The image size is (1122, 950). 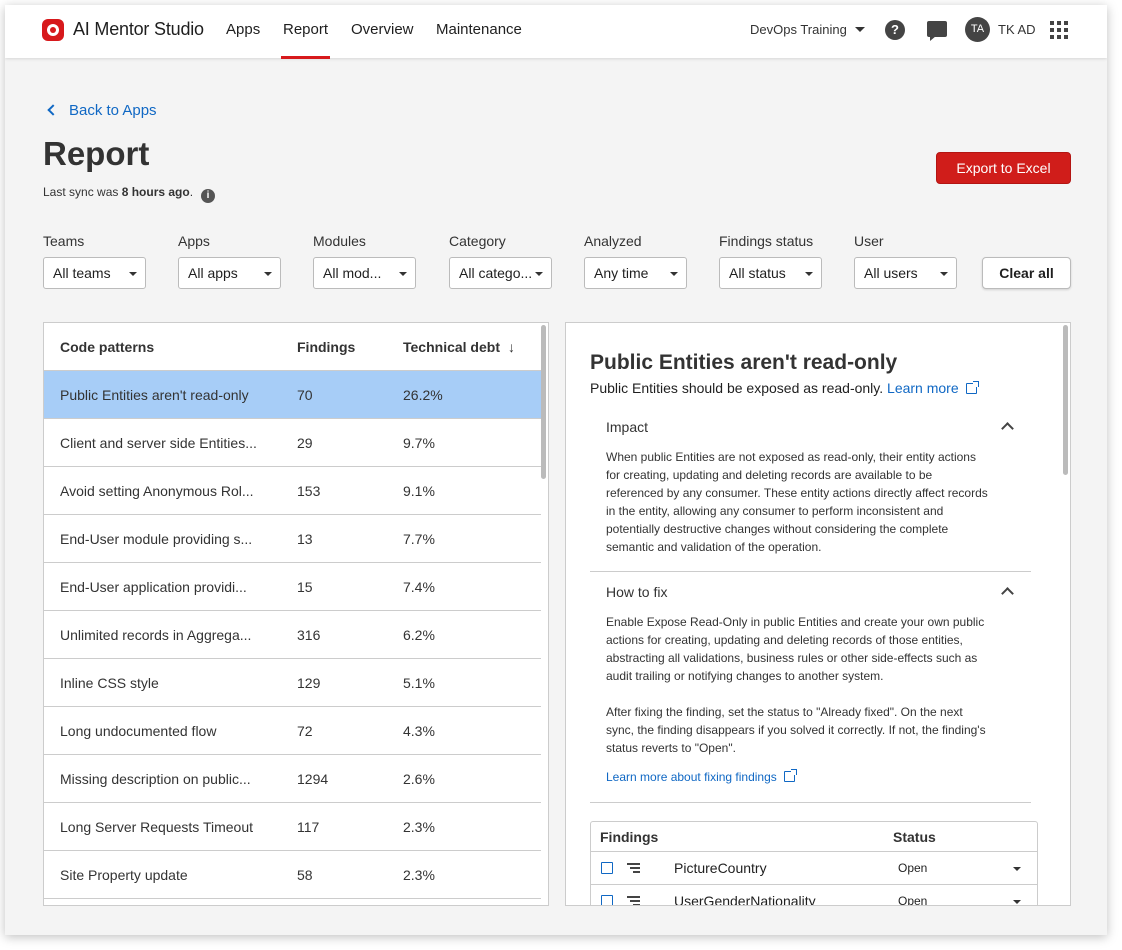 I want to click on sort-descending-icon: ↓, so click(x=511, y=347).